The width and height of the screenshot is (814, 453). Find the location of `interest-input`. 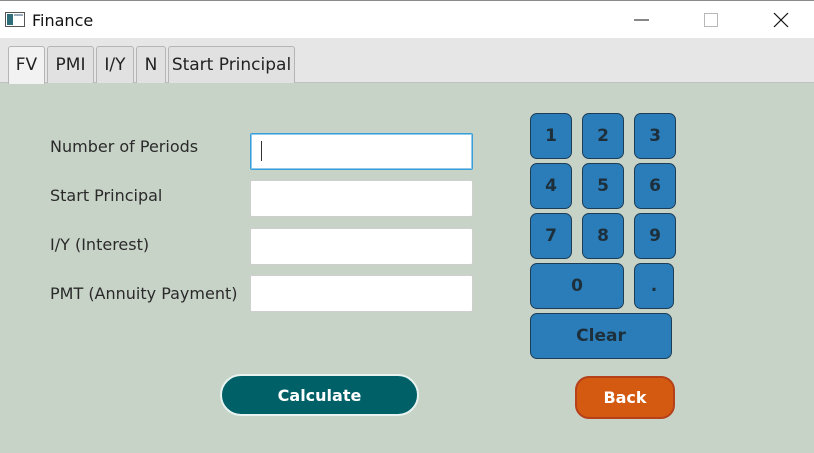

interest-input is located at coordinates (361, 246).